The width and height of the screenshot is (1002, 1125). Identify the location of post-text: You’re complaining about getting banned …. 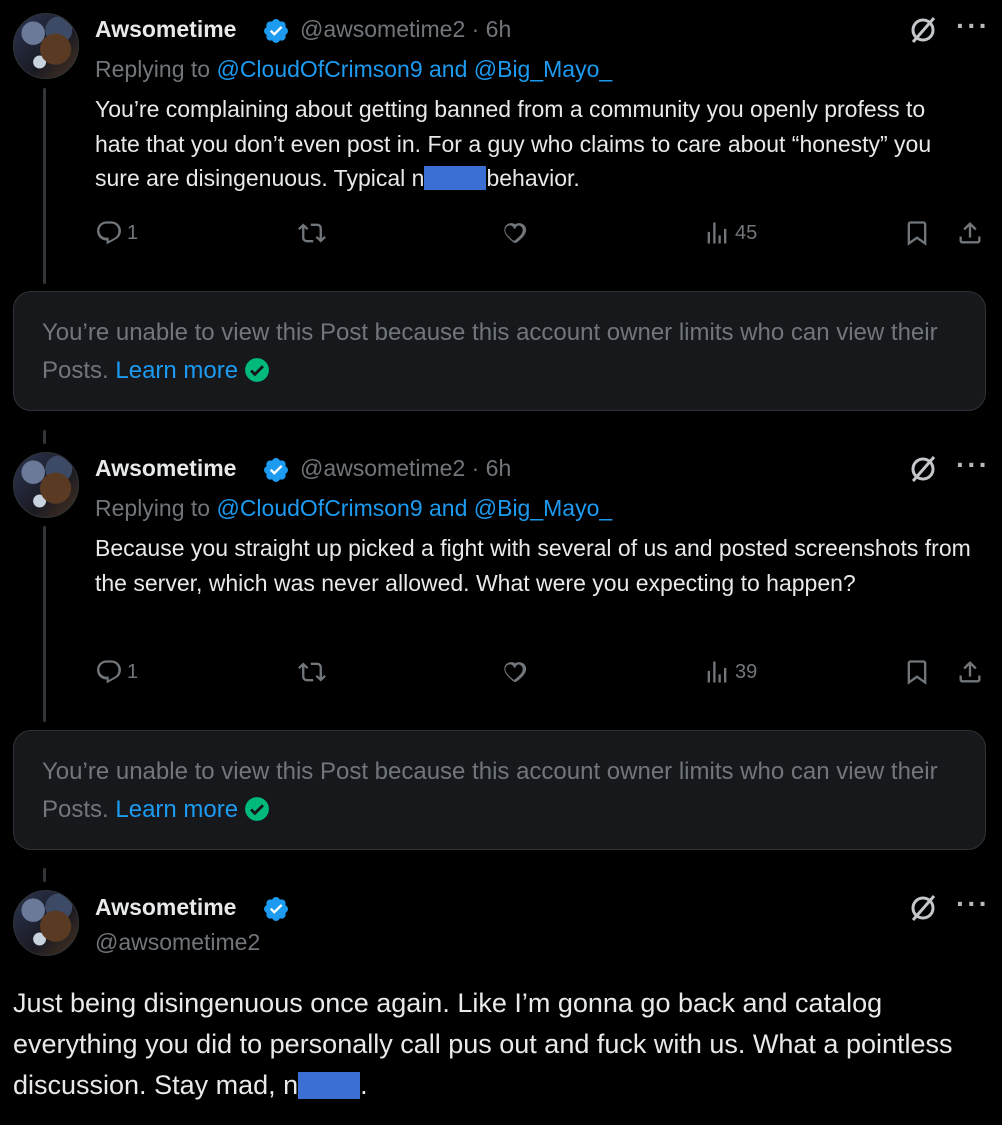
(535, 144).